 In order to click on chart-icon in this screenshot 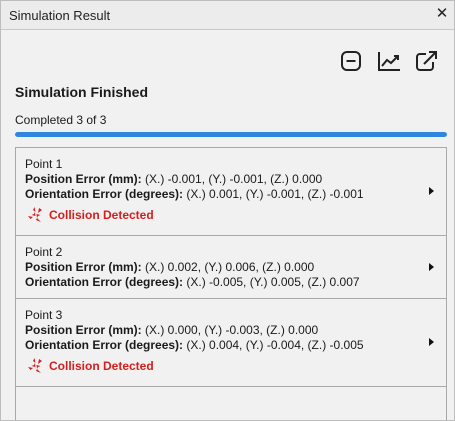, I will do `click(389, 61)`.